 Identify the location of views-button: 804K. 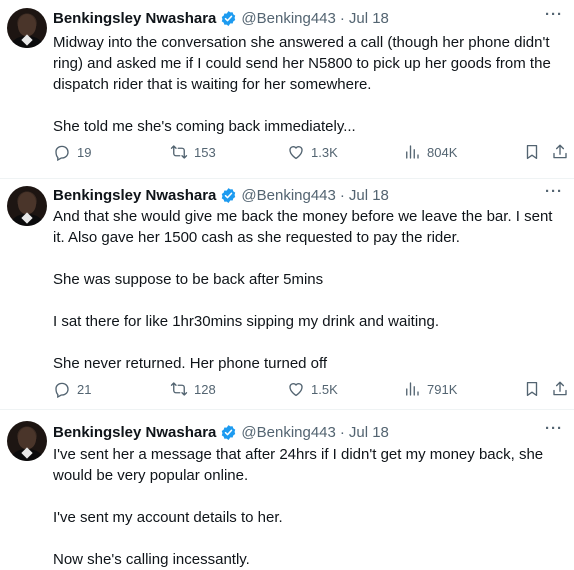
(430, 152).